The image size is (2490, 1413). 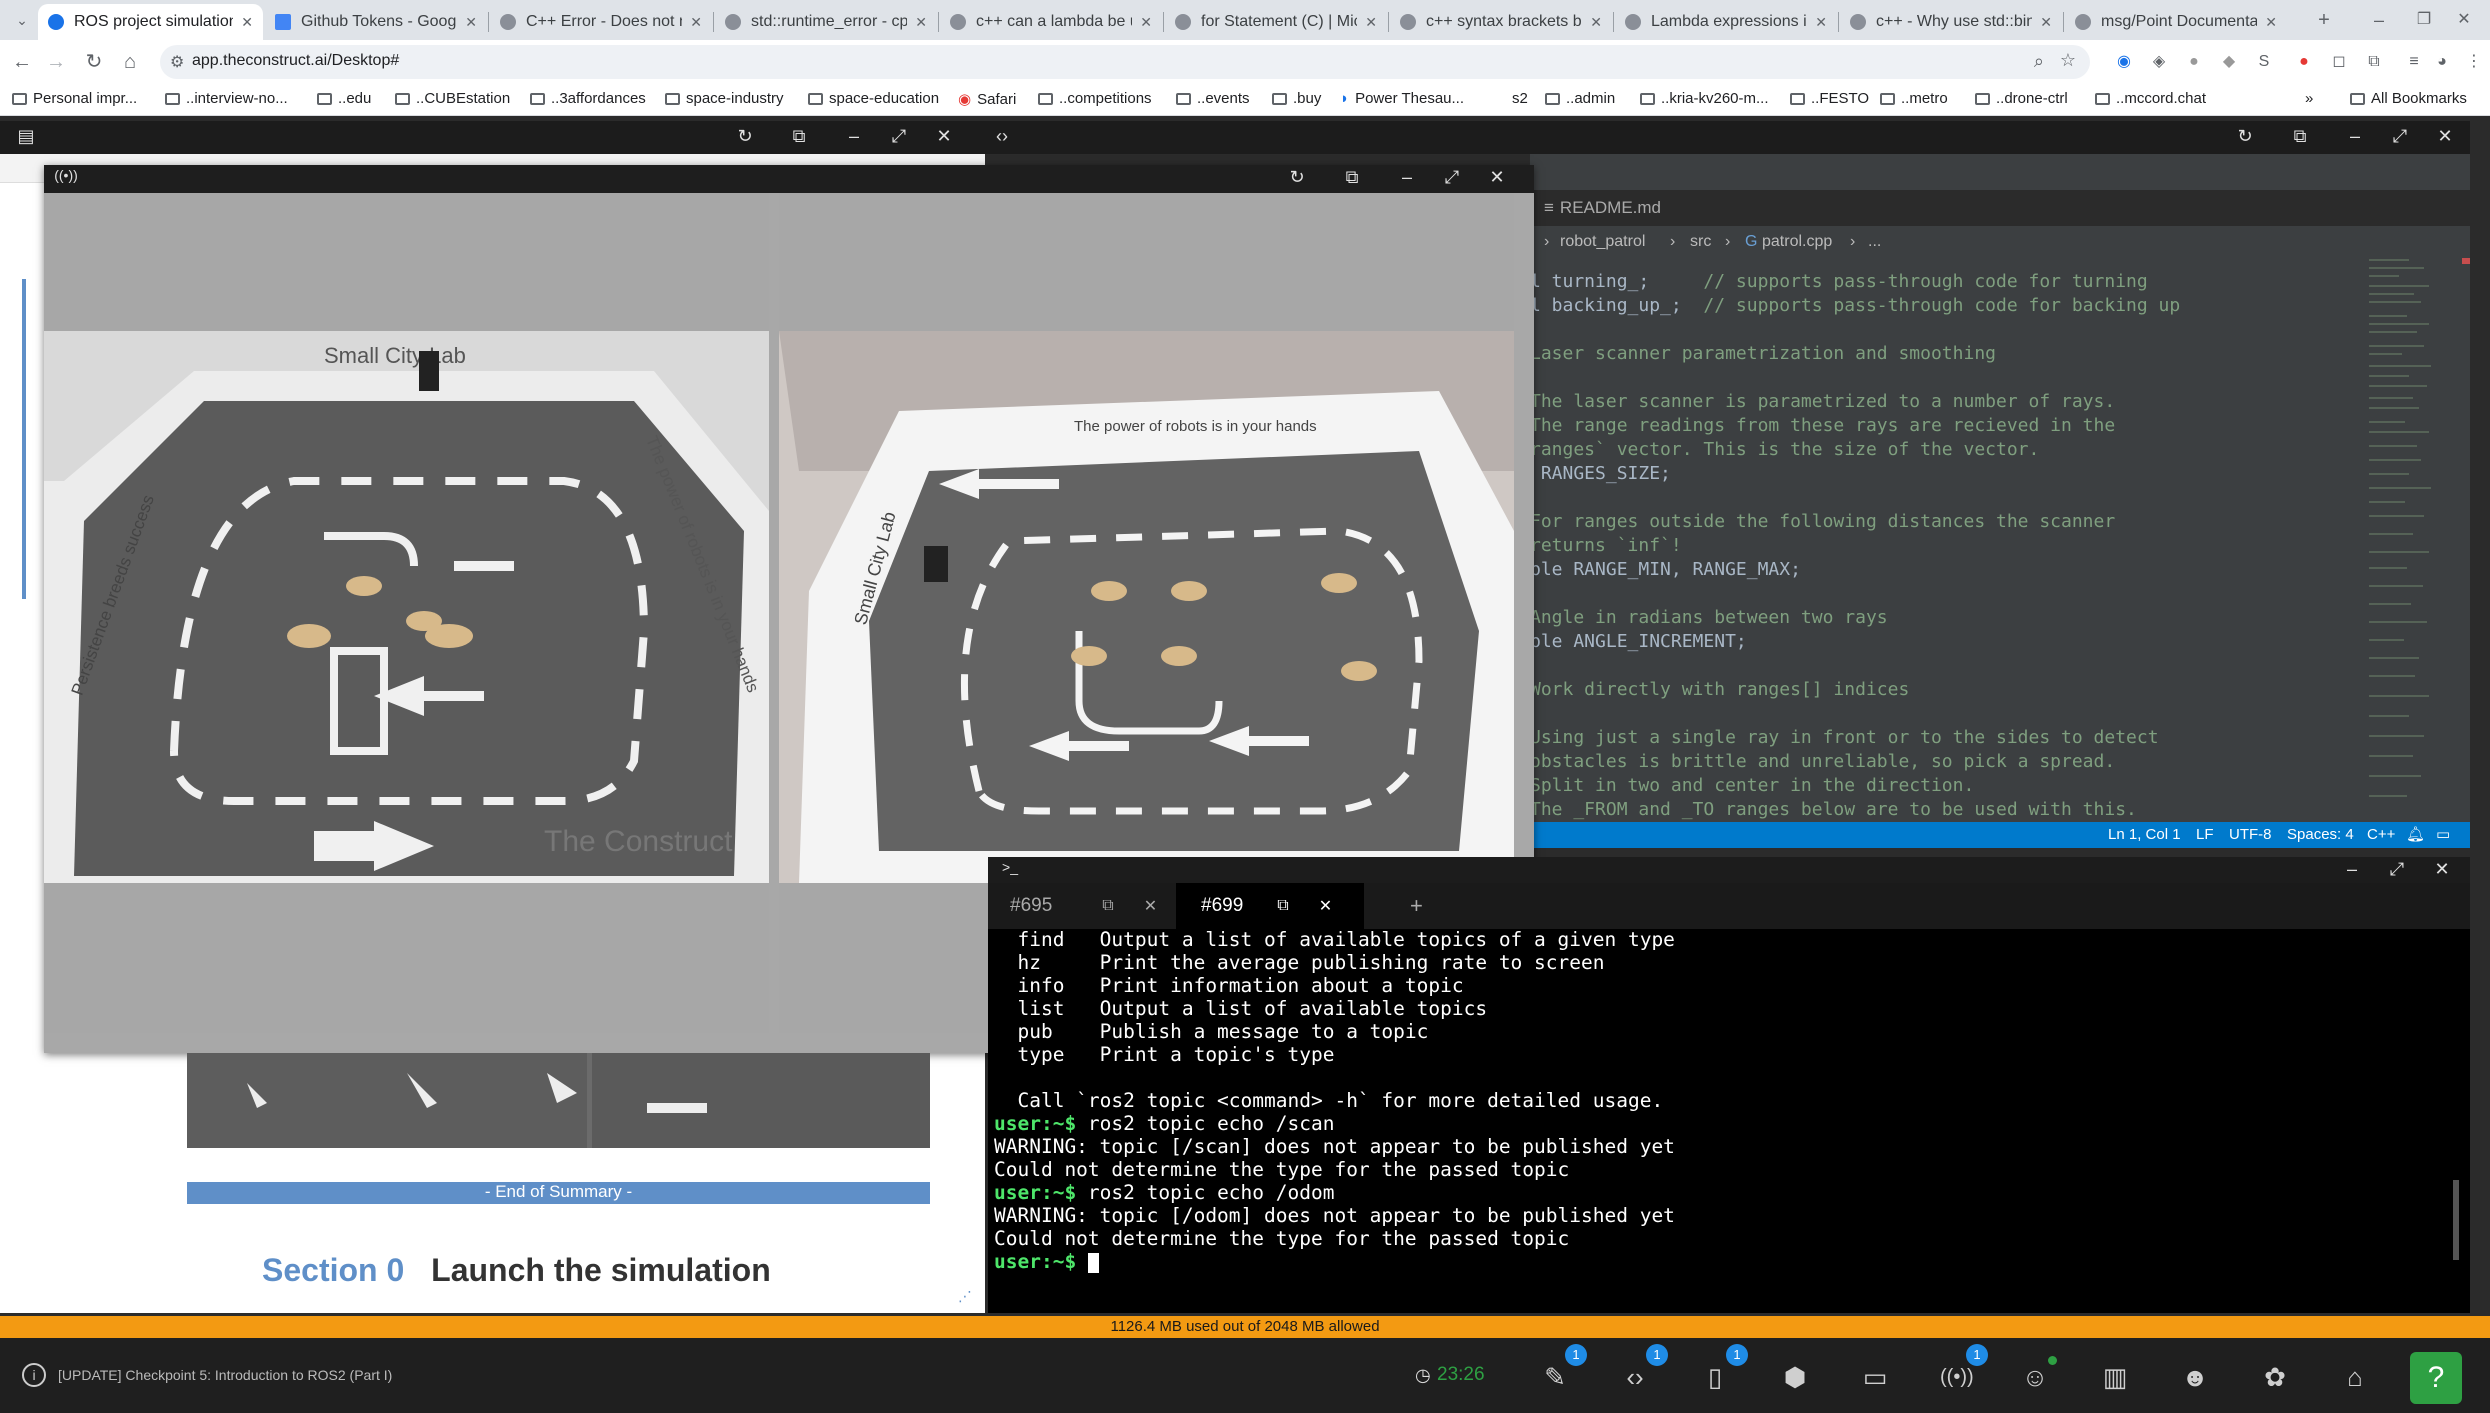 I want to click on back-icon: ←, so click(x=22, y=62).